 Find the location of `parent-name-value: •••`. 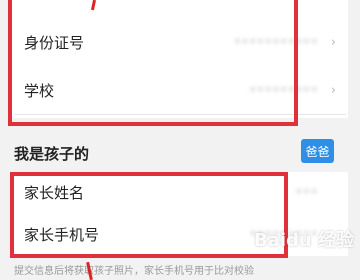

parent-name-value: ••• is located at coordinates (306, 192).